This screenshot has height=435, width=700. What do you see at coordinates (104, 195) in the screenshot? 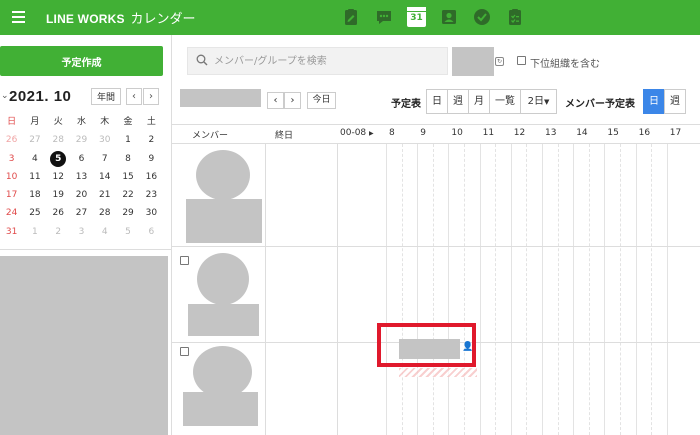
I see `mini-day-cell: 21` at bounding box center [104, 195].